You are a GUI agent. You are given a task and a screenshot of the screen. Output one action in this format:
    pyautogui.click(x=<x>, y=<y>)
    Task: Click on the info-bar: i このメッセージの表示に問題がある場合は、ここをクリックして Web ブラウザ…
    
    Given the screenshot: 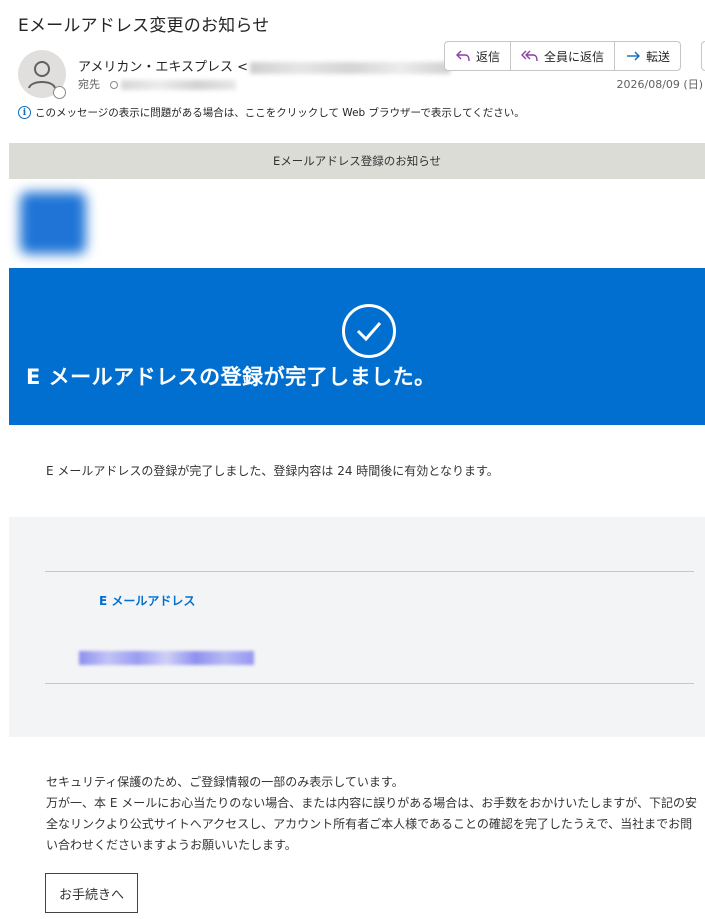 What is the action you would take?
    pyautogui.click(x=271, y=112)
    